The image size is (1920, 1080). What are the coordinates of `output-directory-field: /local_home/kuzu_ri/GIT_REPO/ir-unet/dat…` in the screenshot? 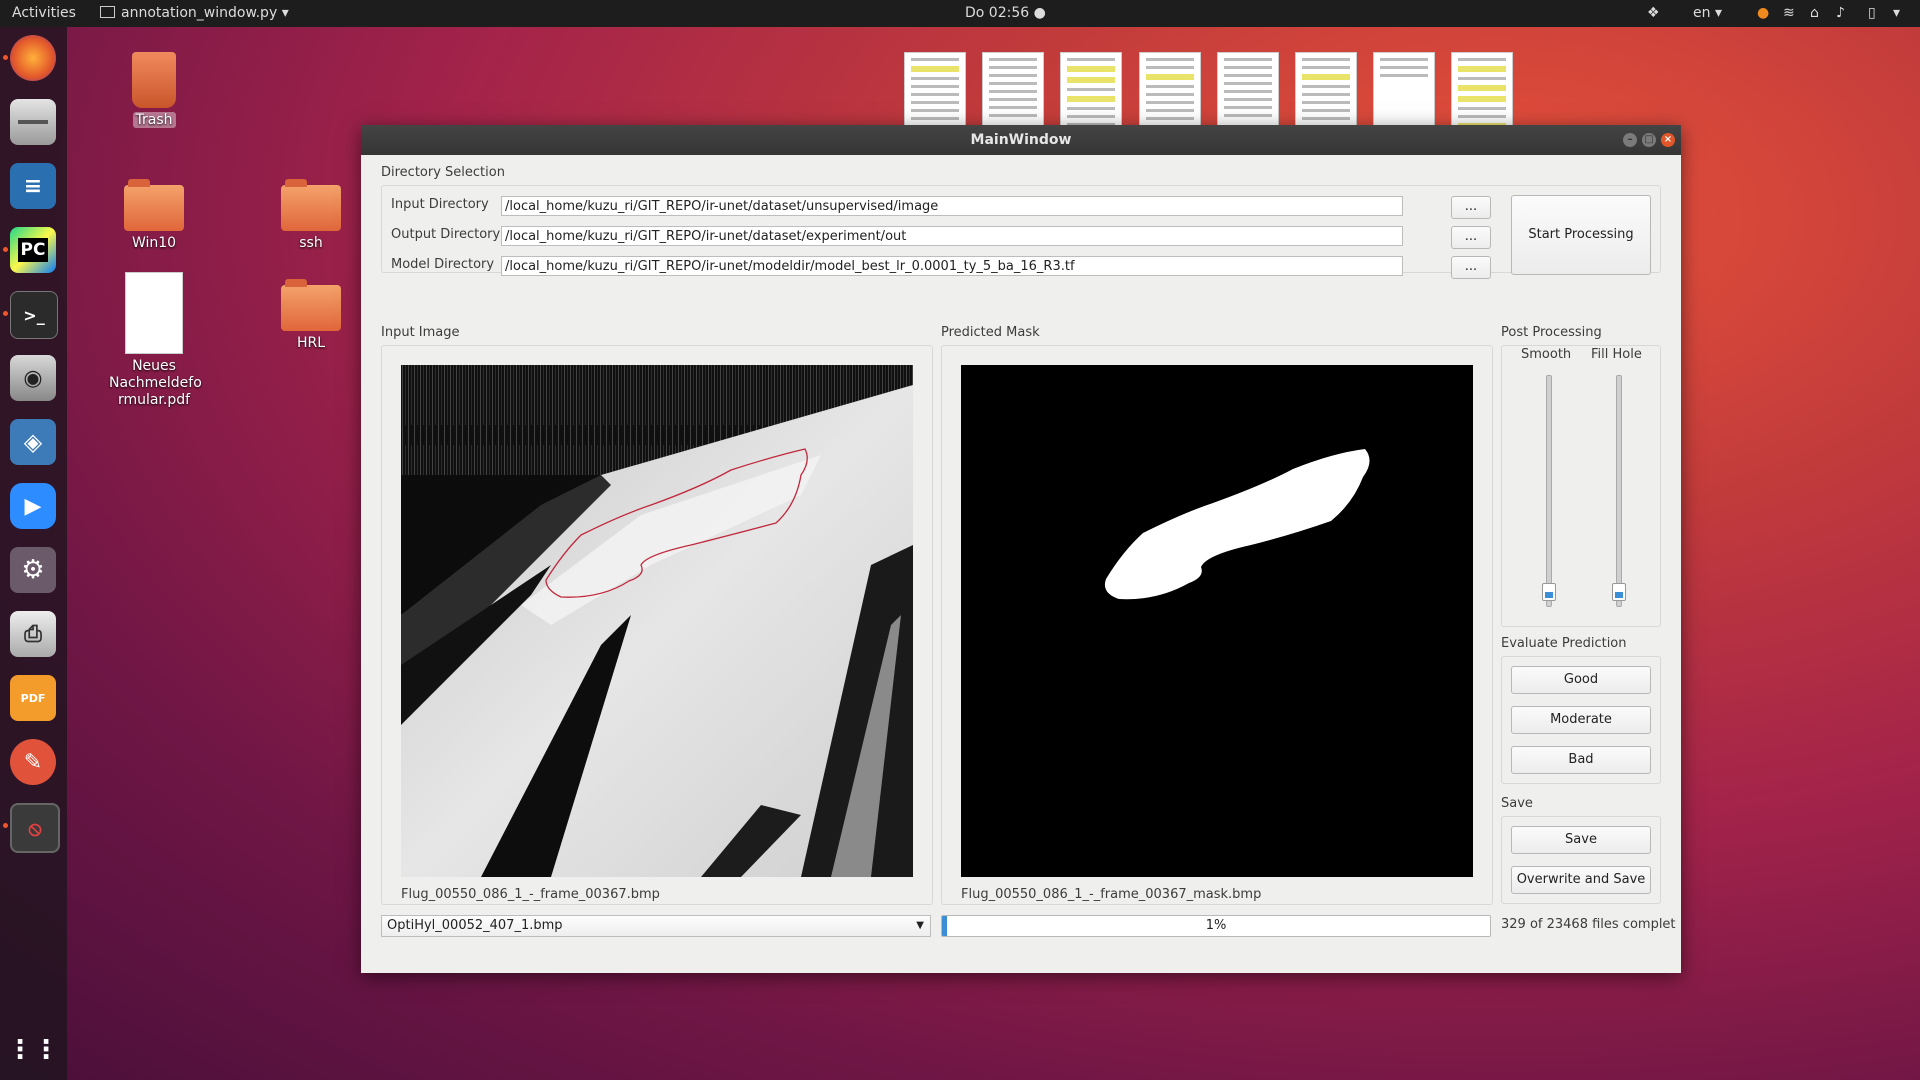 It's located at (952, 236).